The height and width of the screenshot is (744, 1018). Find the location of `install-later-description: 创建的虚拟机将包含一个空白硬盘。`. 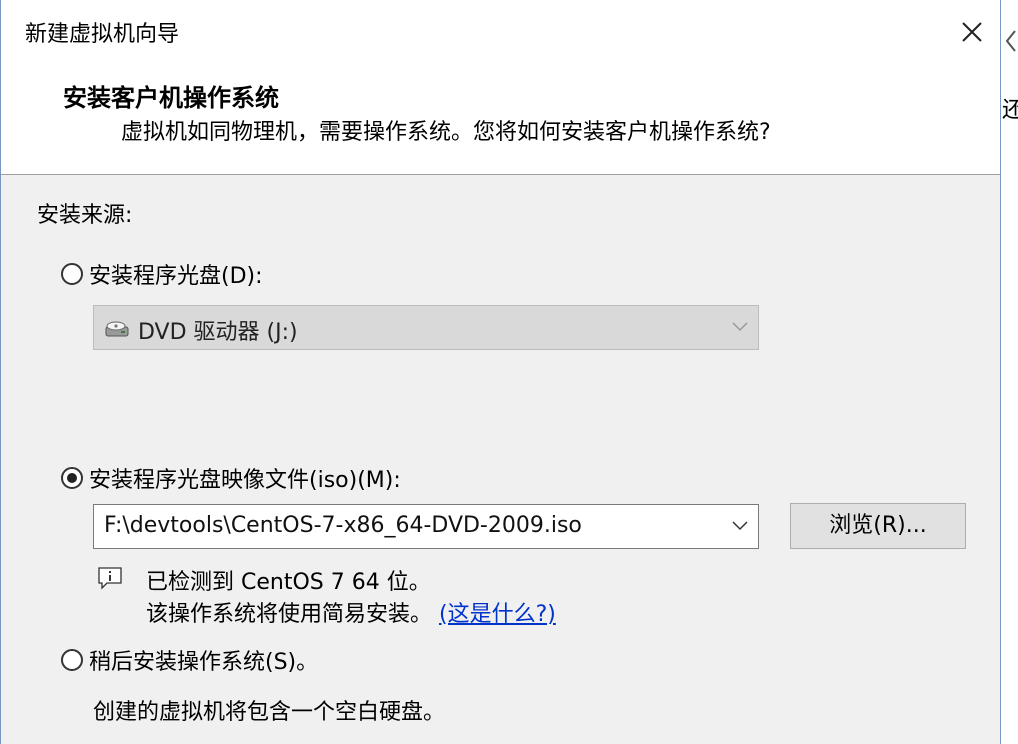

install-later-description: 创建的虚拟机将包含一个空白硬盘。 is located at coordinates (269, 712).